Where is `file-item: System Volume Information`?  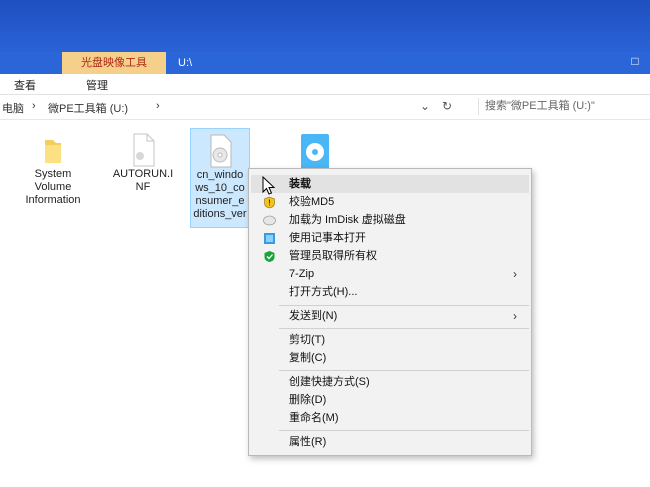 file-item: System Volume Information is located at coordinates (53, 169).